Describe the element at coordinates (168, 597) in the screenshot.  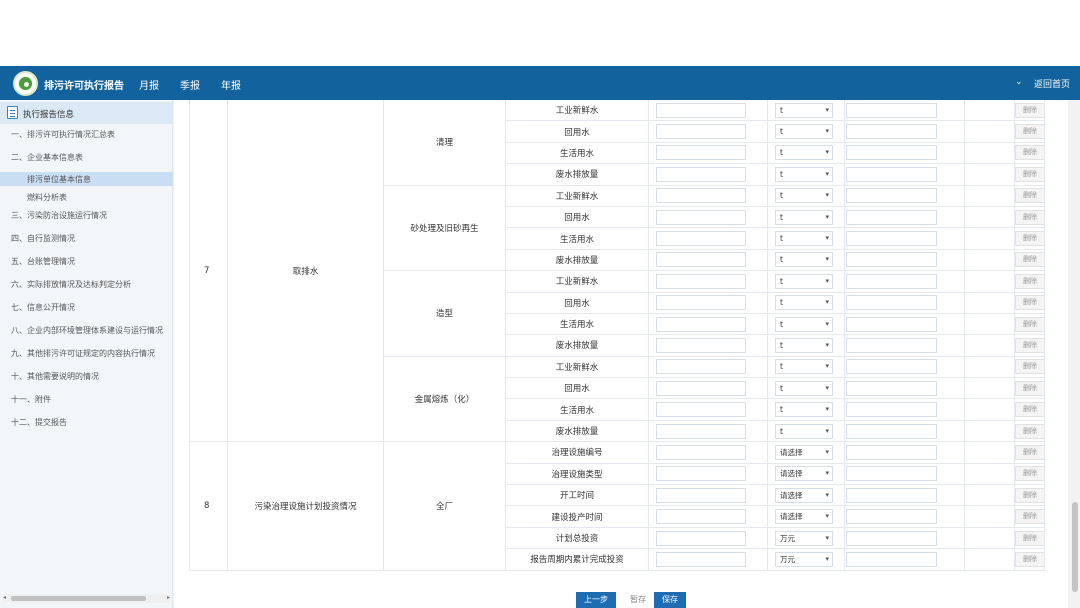
I see `scroll-right-arrow-icon: ▸` at that location.